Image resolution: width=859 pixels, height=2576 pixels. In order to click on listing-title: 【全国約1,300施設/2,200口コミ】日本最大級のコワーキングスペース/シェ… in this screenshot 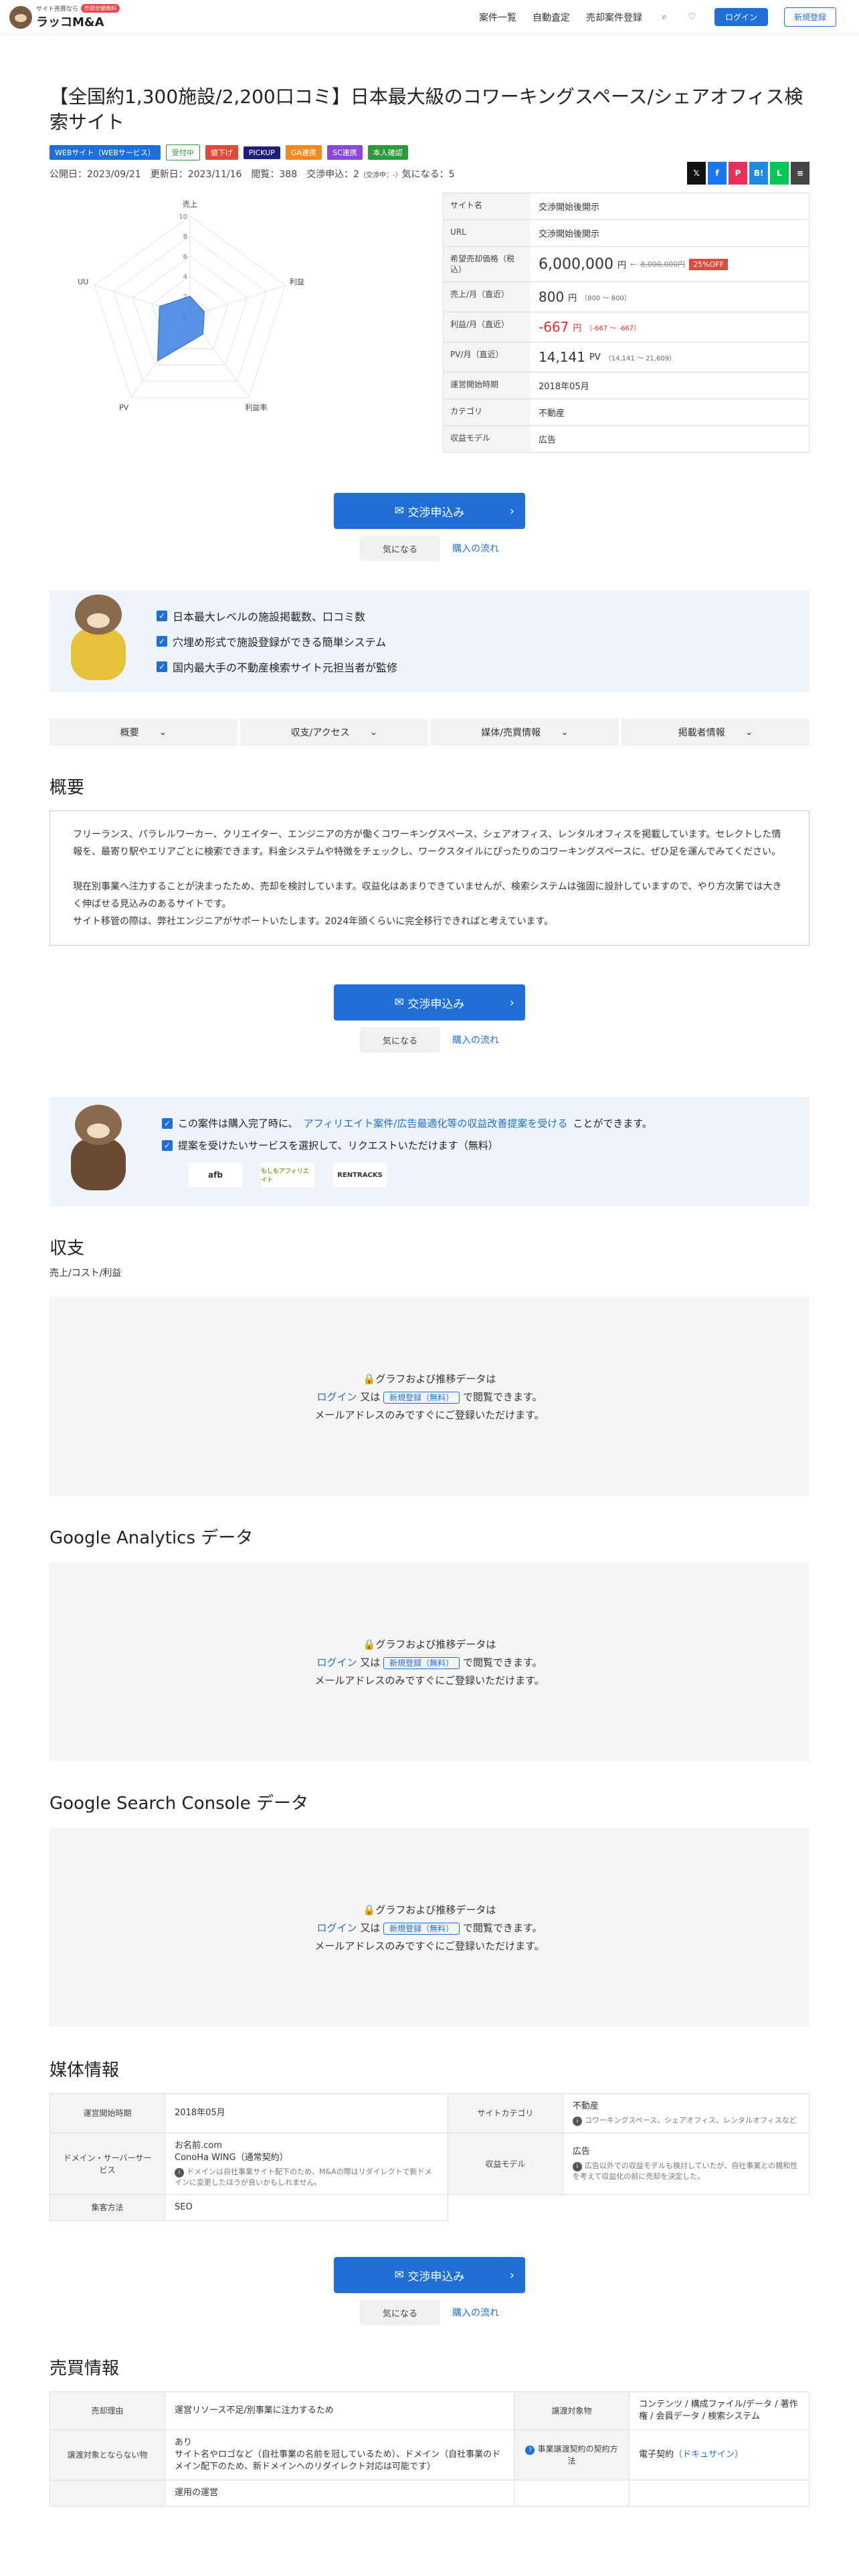, I will do `click(427, 109)`.